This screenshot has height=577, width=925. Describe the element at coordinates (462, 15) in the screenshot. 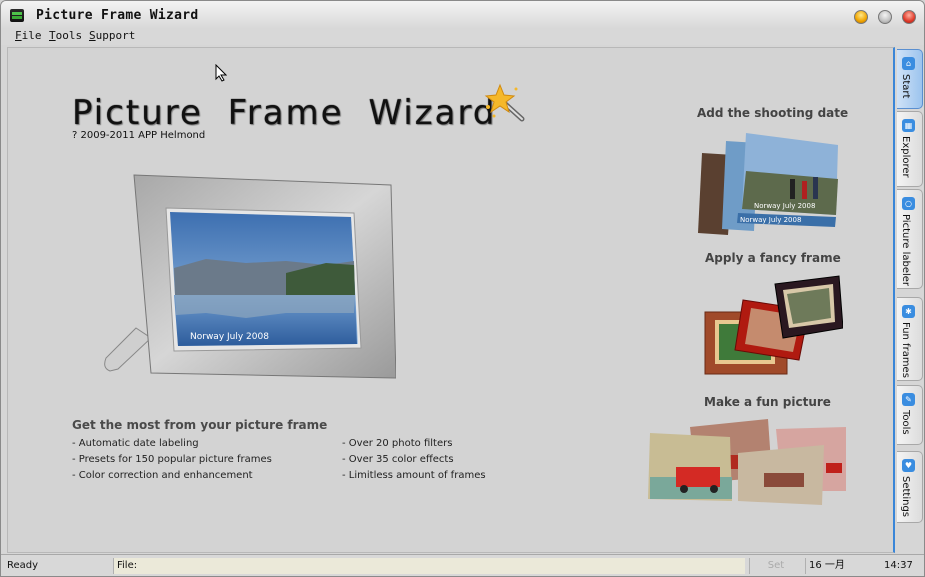

I see `title-bar: Picture Frame Wizard` at that location.